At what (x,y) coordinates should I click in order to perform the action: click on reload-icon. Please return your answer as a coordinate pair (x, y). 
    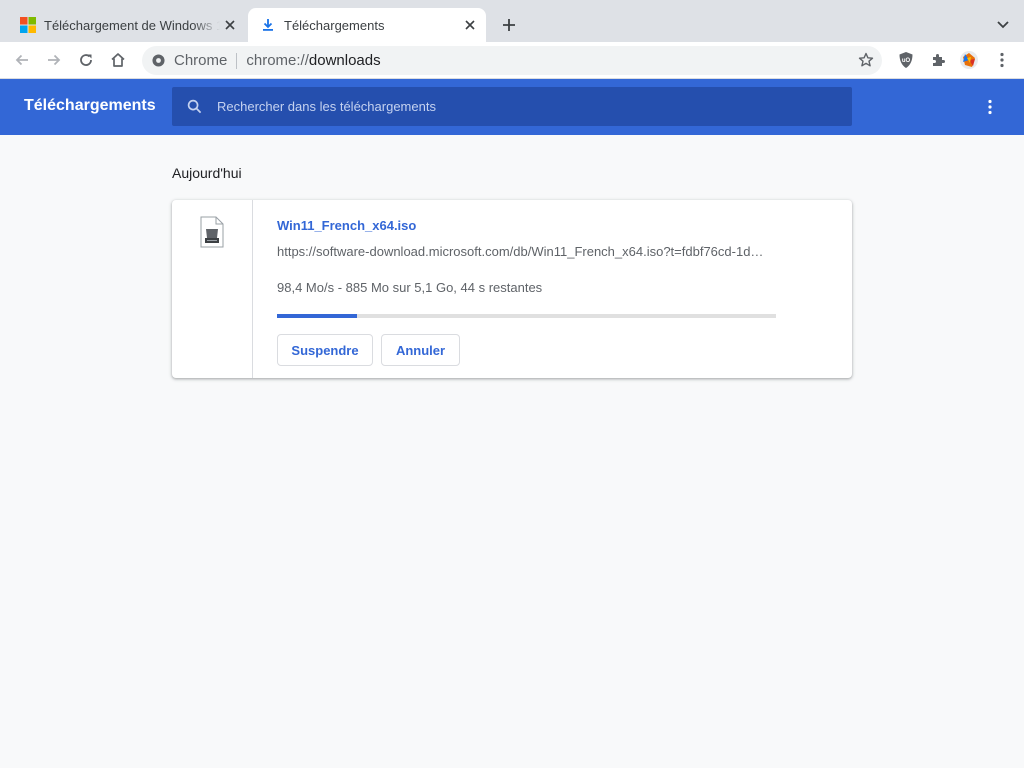
    Looking at the image, I should click on (86, 60).